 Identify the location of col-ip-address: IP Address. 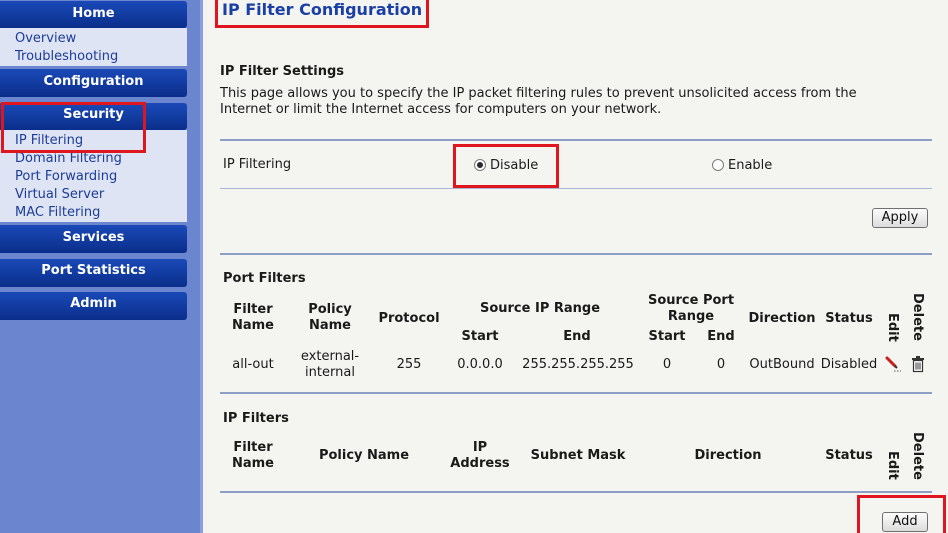
(480, 455).